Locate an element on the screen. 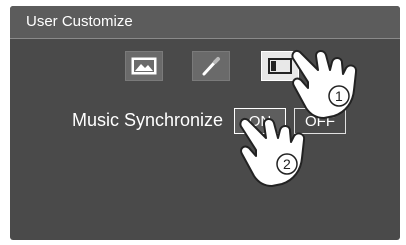 The image size is (406, 245). tab-wallpaper is located at coordinates (144, 66).